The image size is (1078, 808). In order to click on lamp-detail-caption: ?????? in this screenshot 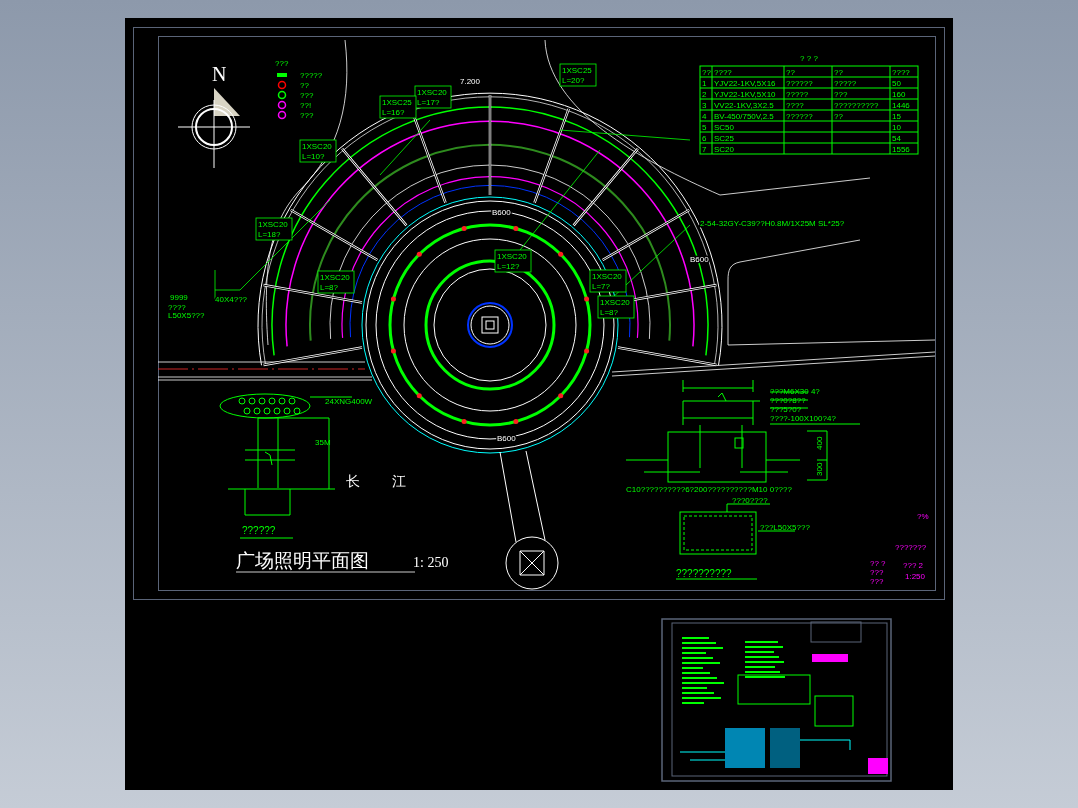, I will do `click(259, 530)`.